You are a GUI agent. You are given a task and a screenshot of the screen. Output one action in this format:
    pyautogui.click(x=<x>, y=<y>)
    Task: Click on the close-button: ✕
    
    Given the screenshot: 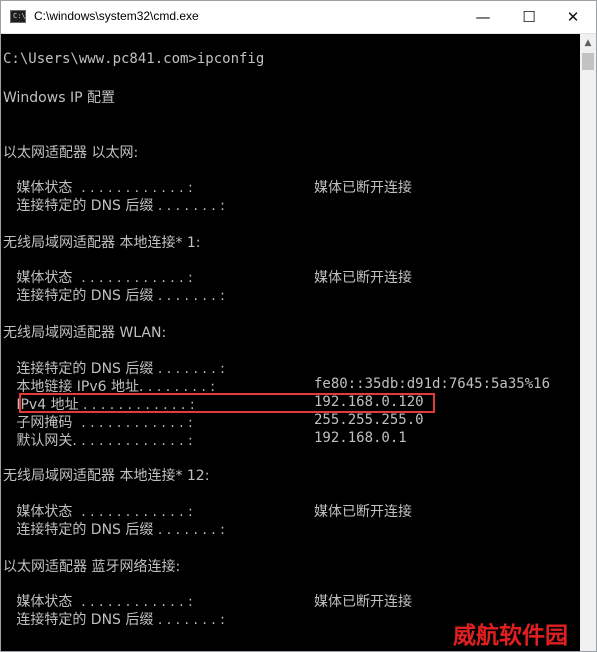 What is the action you would take?
    pyautogui.click(x=573, y=17)
    